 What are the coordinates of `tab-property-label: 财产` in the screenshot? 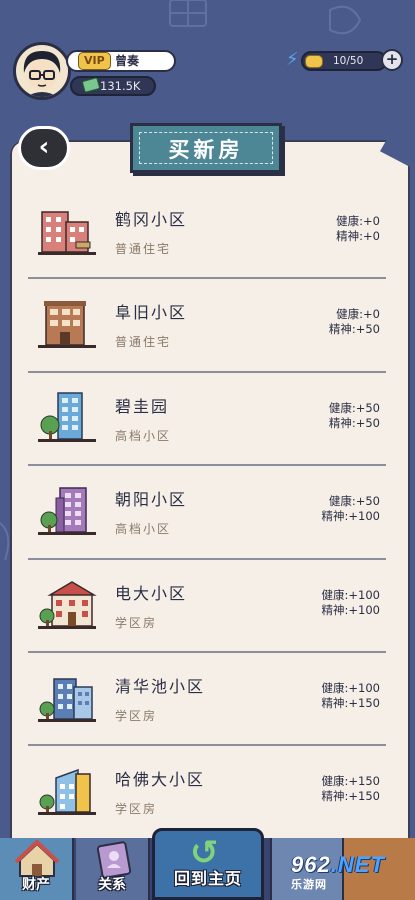 It's located at (36, 885).